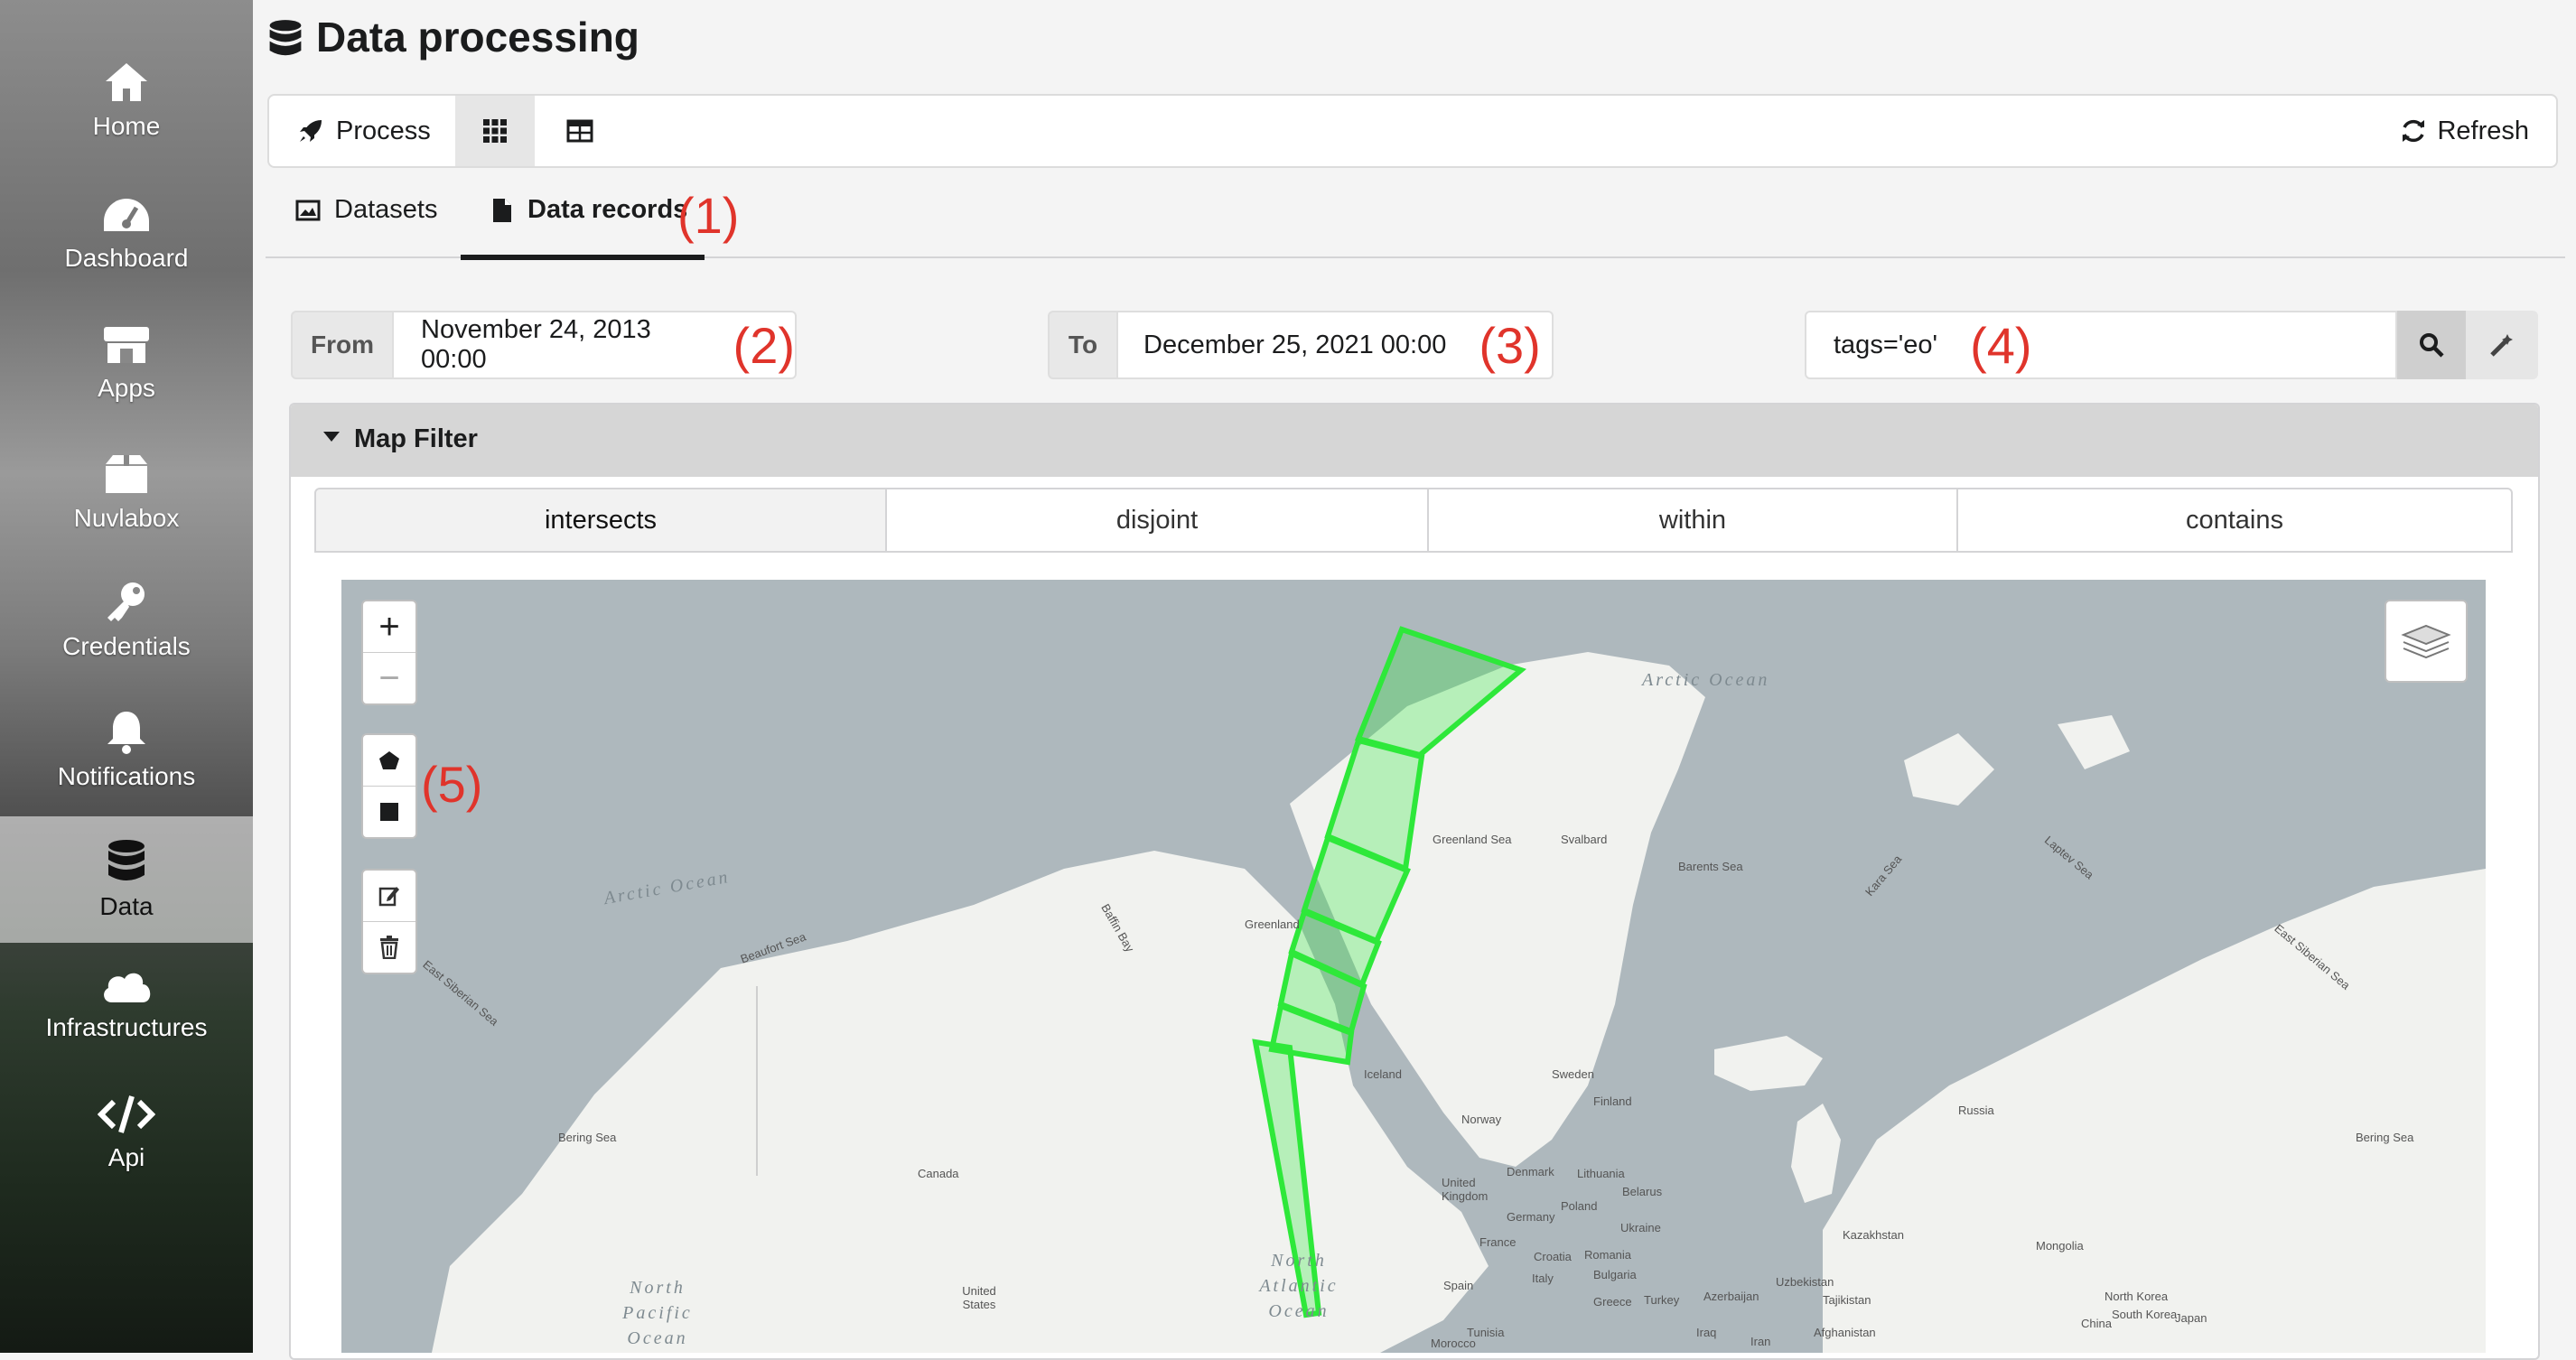 This screenshot has width=2576, height=1360. I want to click on grid-view-button, so click(495, 131).